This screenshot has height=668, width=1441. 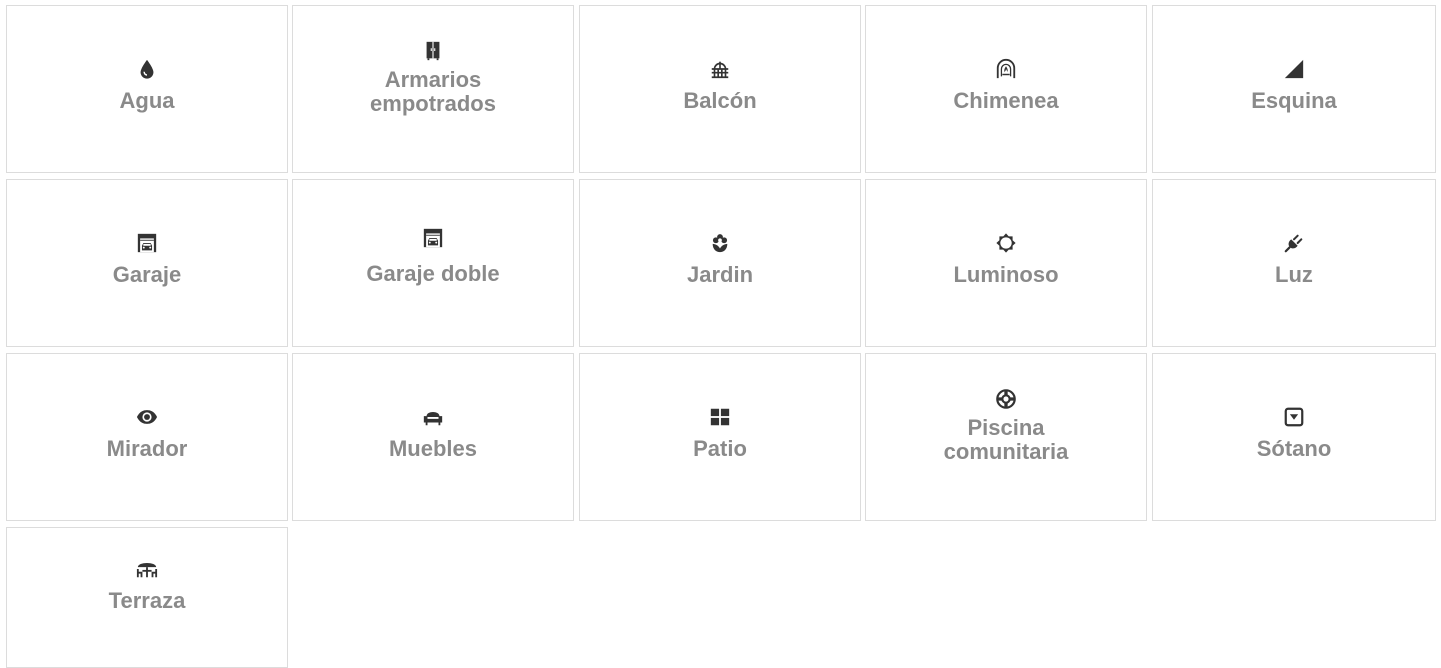 I want to click on feature-label: Agua, so click(x=147, y=100).